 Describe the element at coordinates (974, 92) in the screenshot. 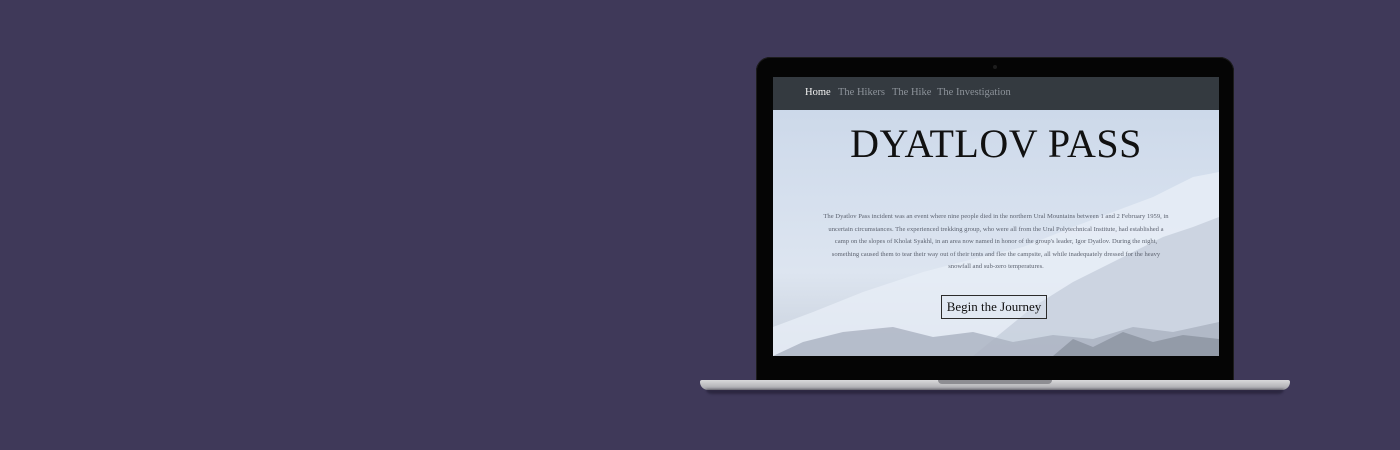

I see `nav-link-the-investigation: The Investigation` at that location.